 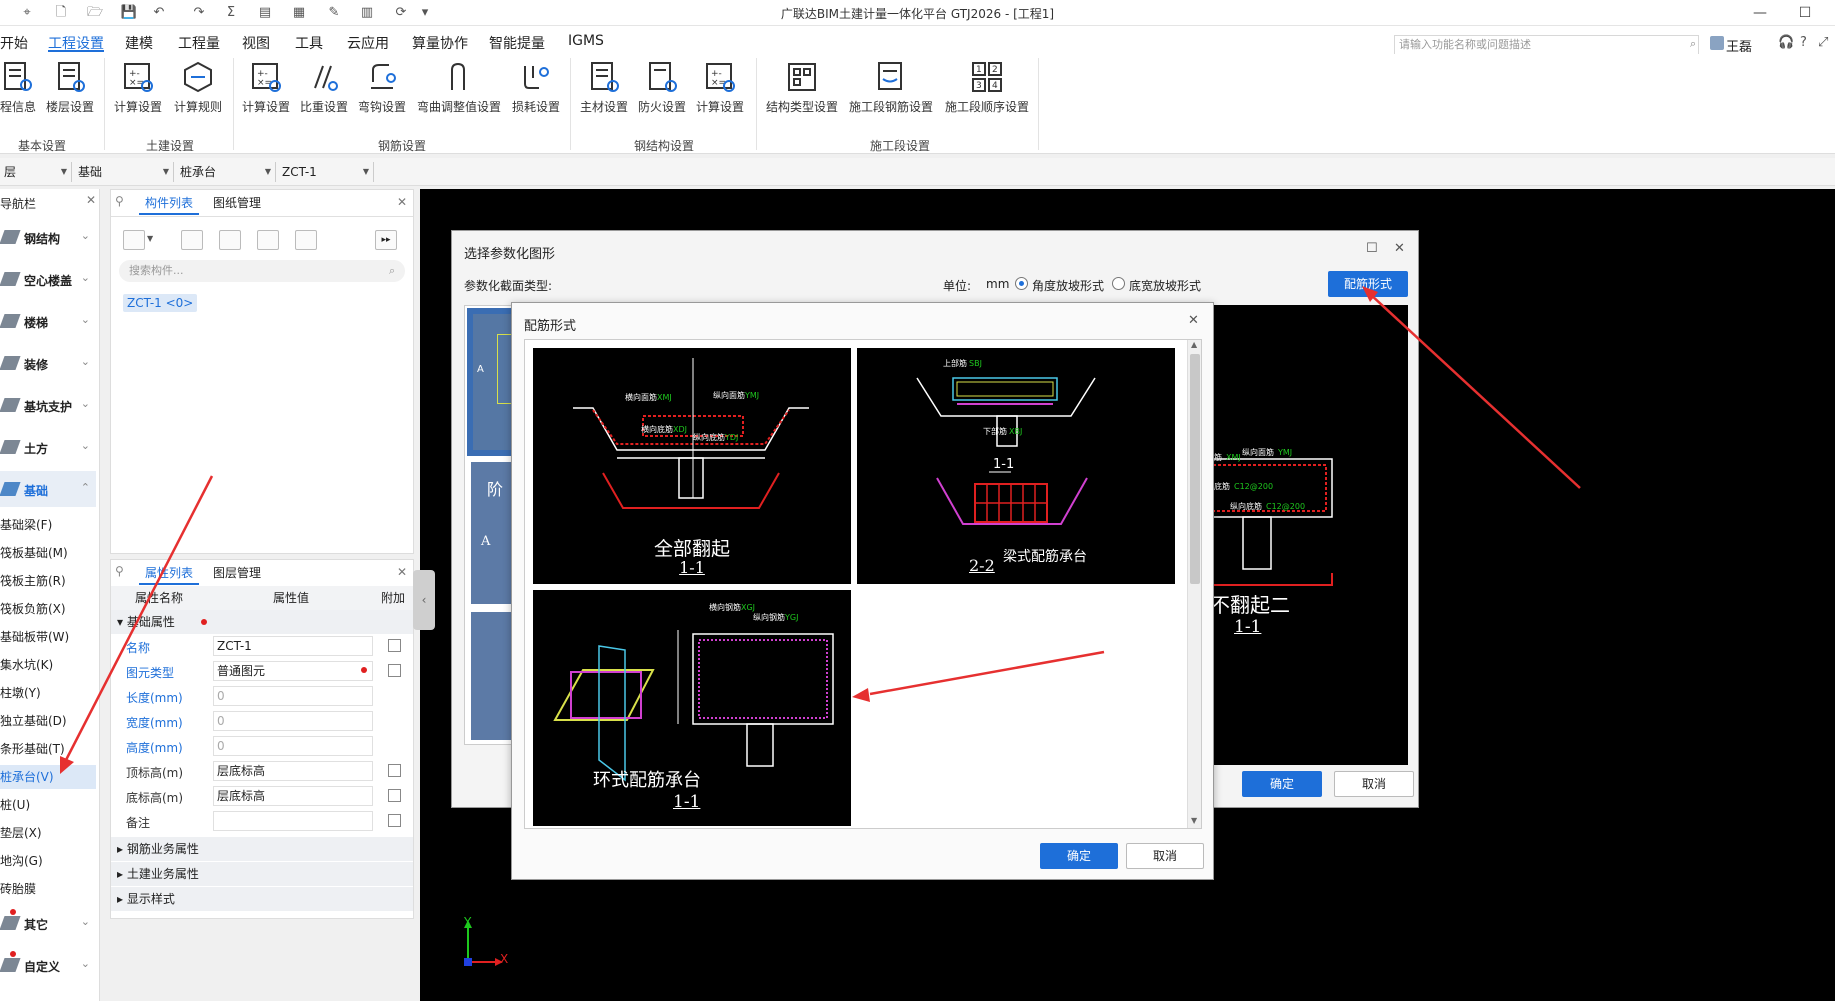 What do you see at coordinates (226, 172) in the screenshot?
I see `type-selector: 桩承台 ▼` at bounding box center [226, 172].